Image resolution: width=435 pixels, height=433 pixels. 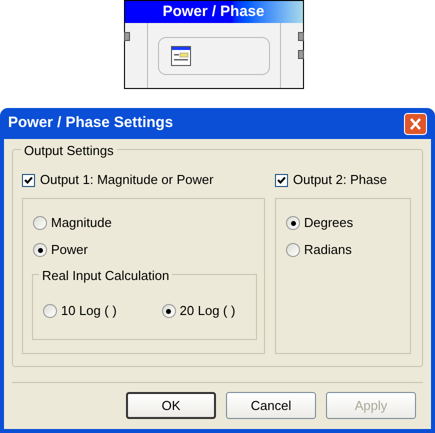 What do you see at coordinates (340, 180) in the screenshot?
I see `checkbox-label: Output 2: Phase` at bounding box center [340, 180].